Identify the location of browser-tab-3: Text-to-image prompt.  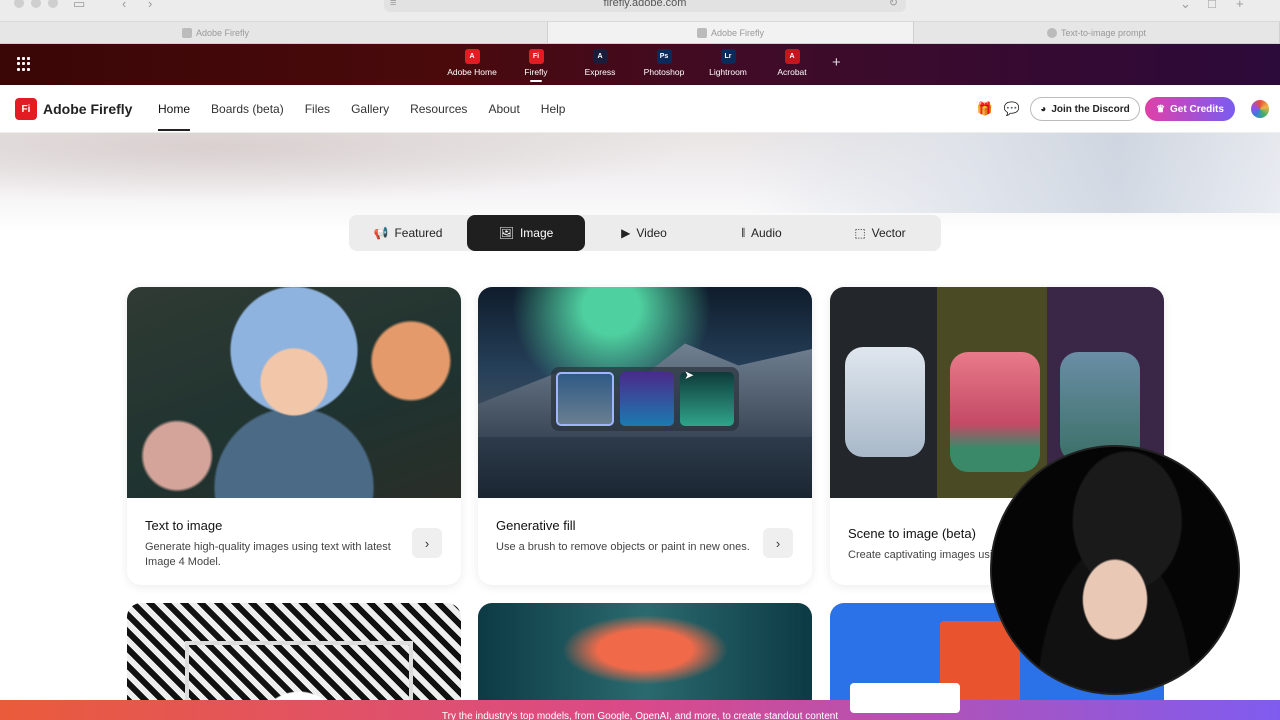
(1097, 32).